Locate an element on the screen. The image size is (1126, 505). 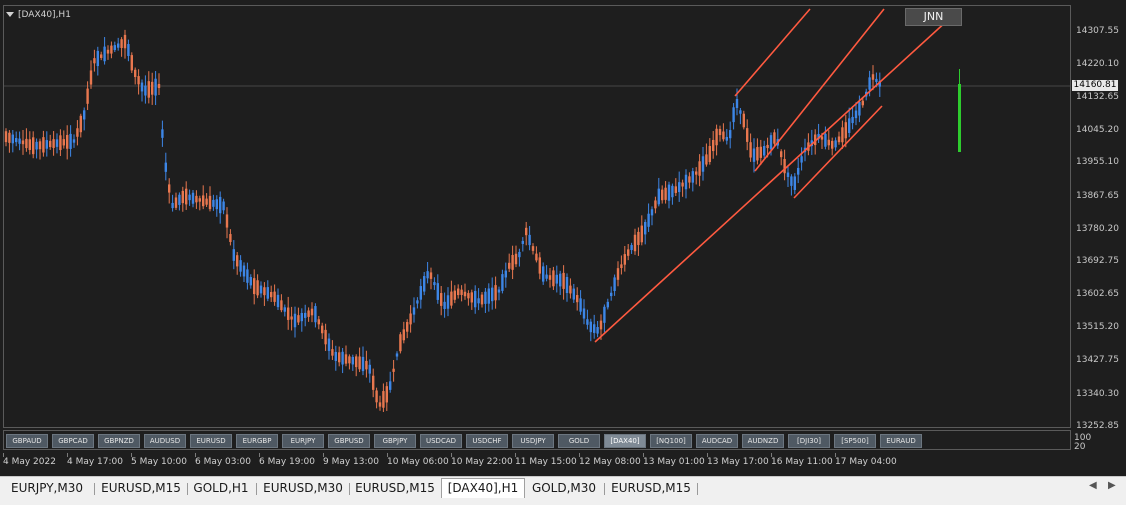
symbol-button-usdcad: USDCAD is located at coordinates (441, 441).